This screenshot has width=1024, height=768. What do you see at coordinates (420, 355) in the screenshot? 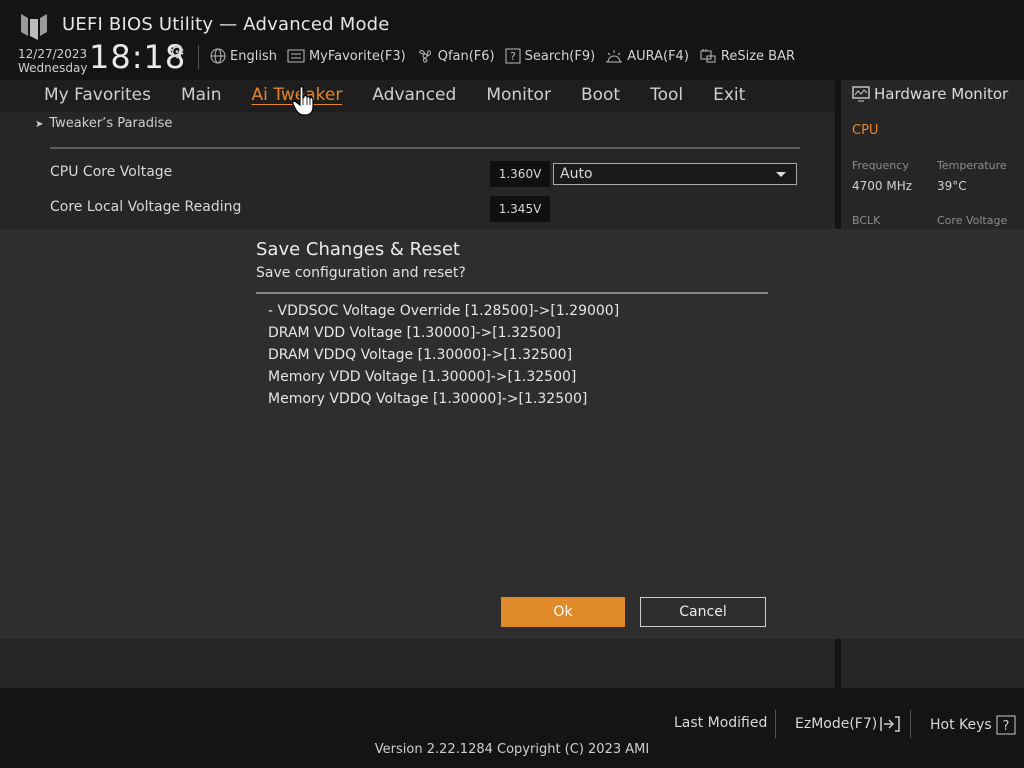
I see `list-item: DRAM VDDQ Voltage [1.30000]->[1.32500]` at bounding box center [420, 355].